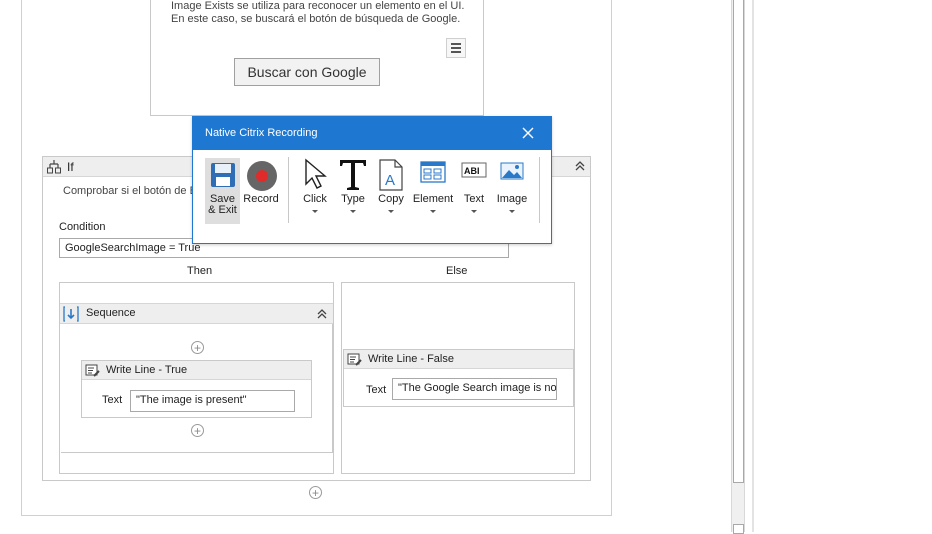  Describe the element at coordinates (307, 72) in the screenshot. I see `google-search-button-image: Buscar con Google` at that location.